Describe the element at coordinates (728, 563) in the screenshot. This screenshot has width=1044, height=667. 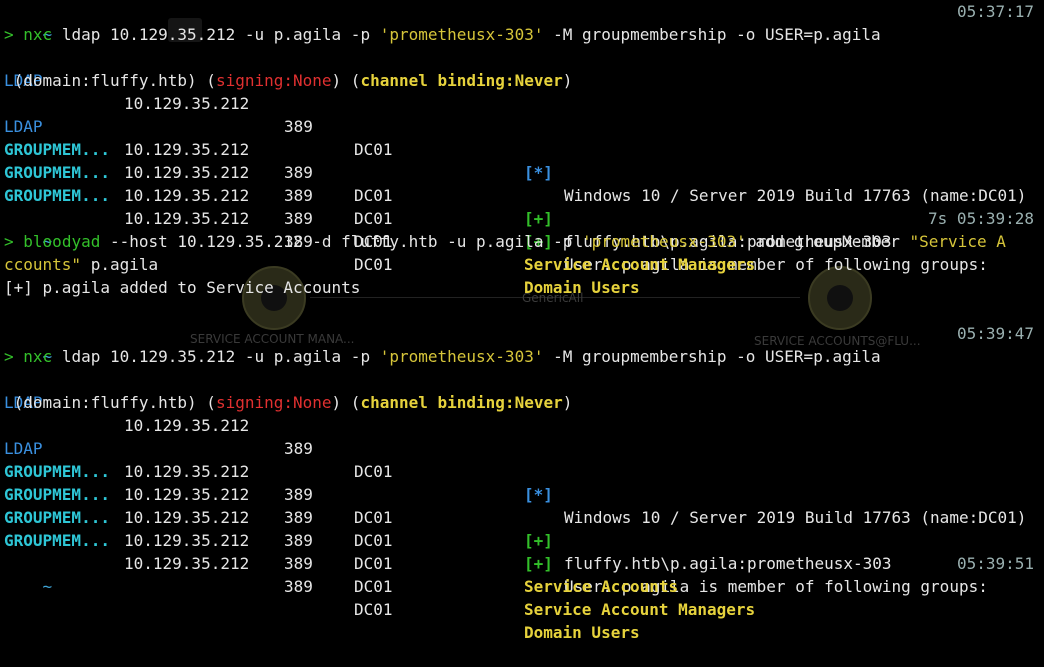
I see `message: fluffy.htb\p.agila:prometheusx-303` at that location.